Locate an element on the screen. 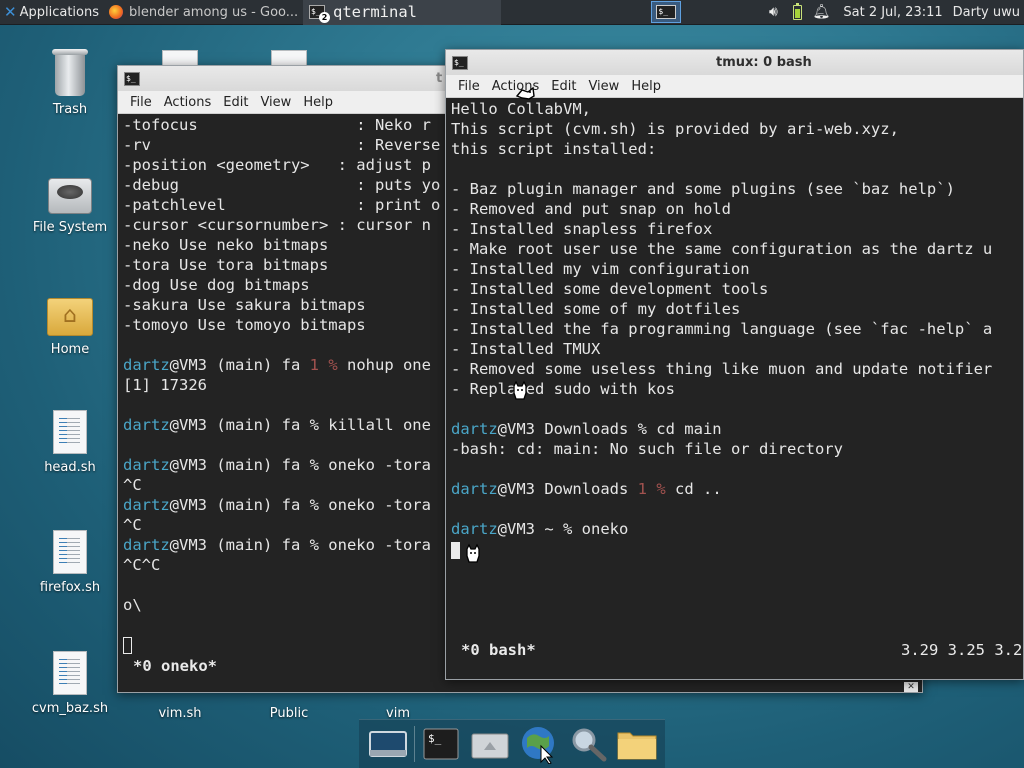 Image resolution: width=1024 pixels, height=768 pixels. terminal-line: dartz@VM3 Downloads 1 % cd .. is located at coordinates (737, 489).